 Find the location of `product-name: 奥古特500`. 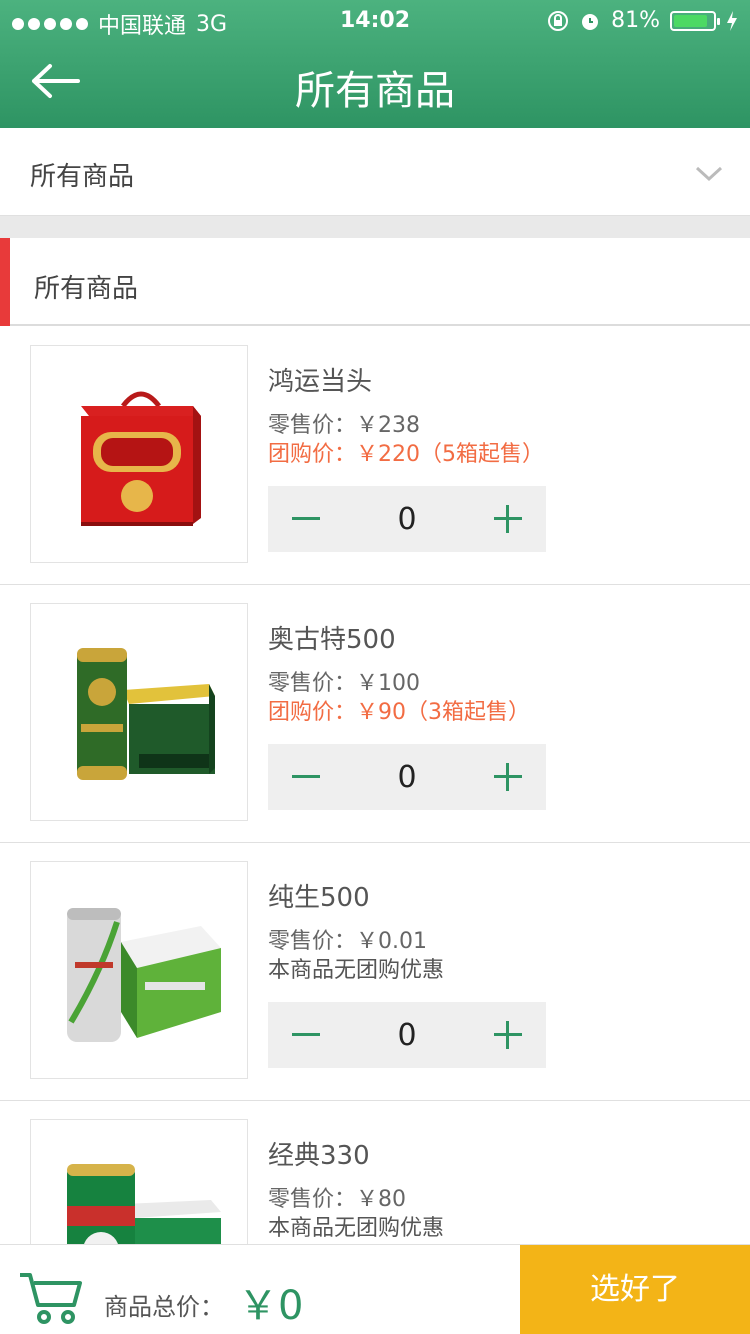

product-name: 奥古特500 is located at coordinates (332, 640).